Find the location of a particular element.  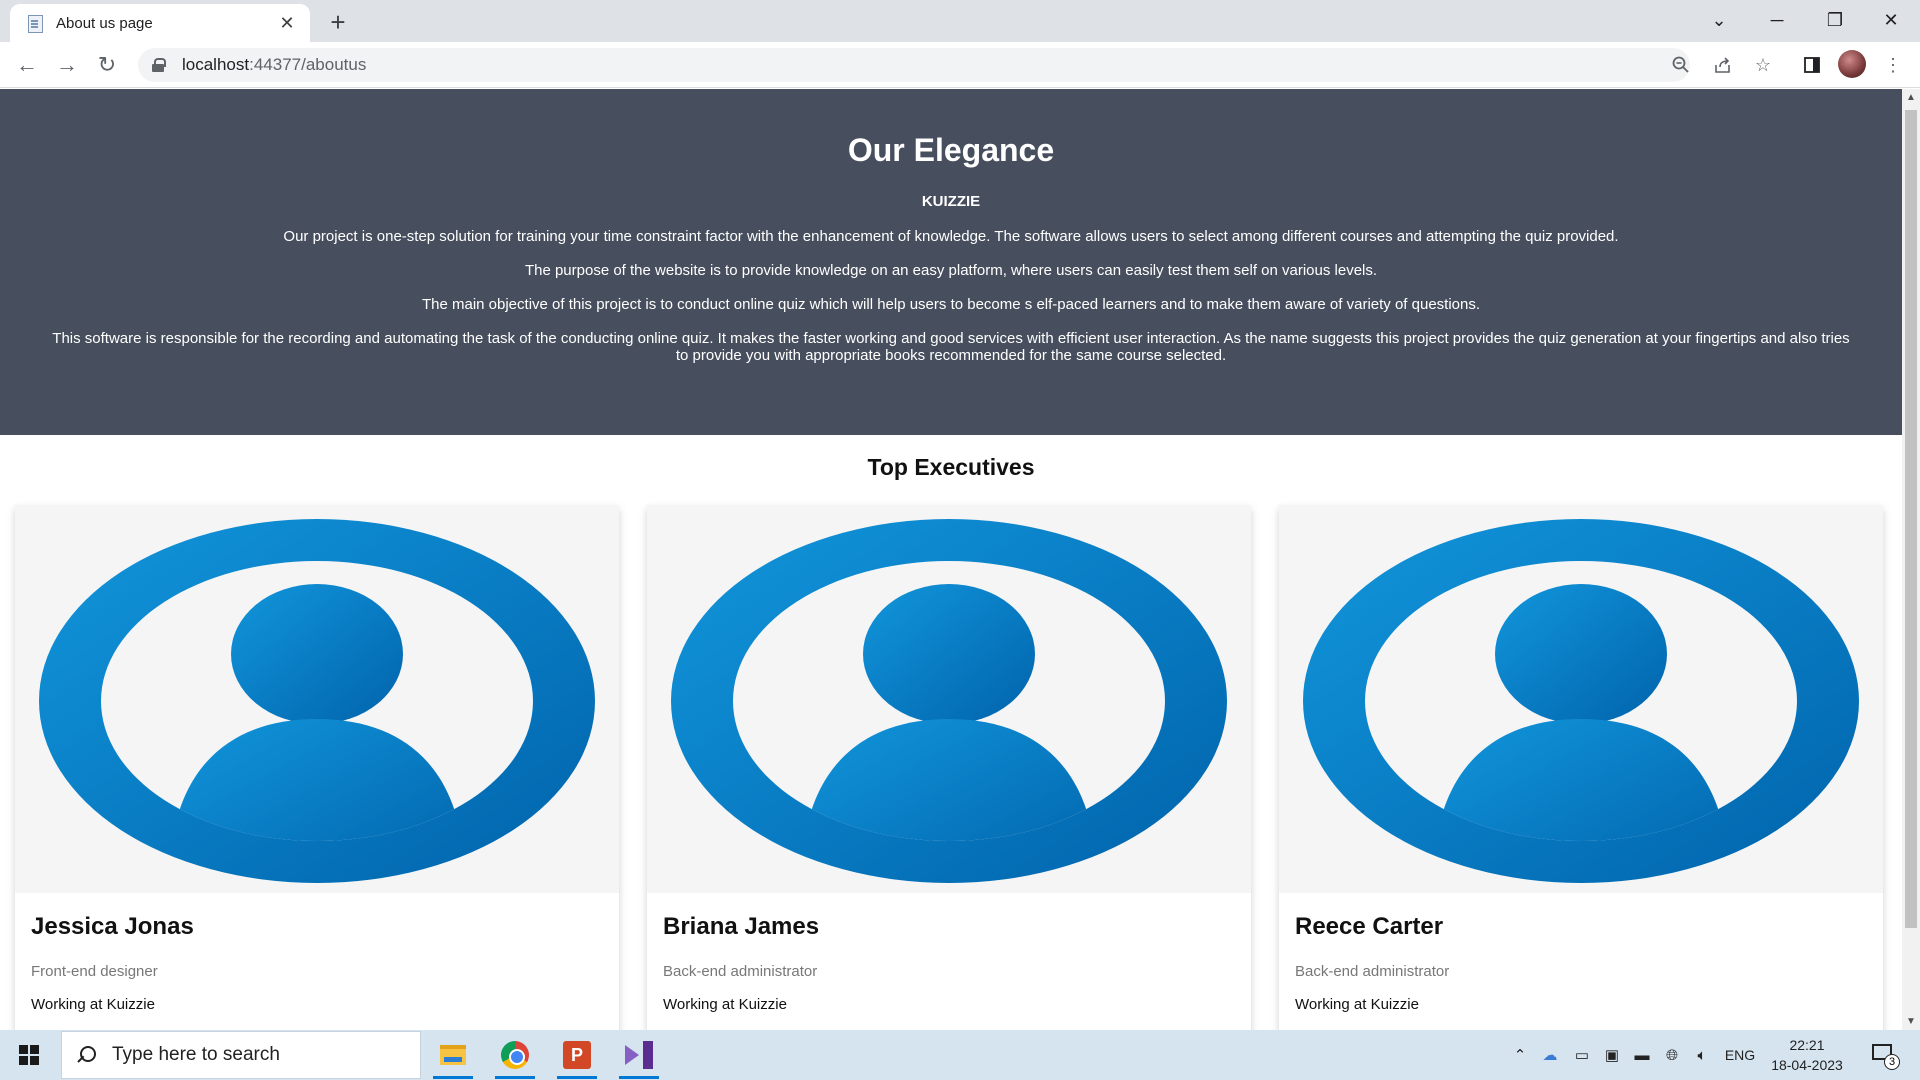

start-button is located at coordinates (29, 1055).